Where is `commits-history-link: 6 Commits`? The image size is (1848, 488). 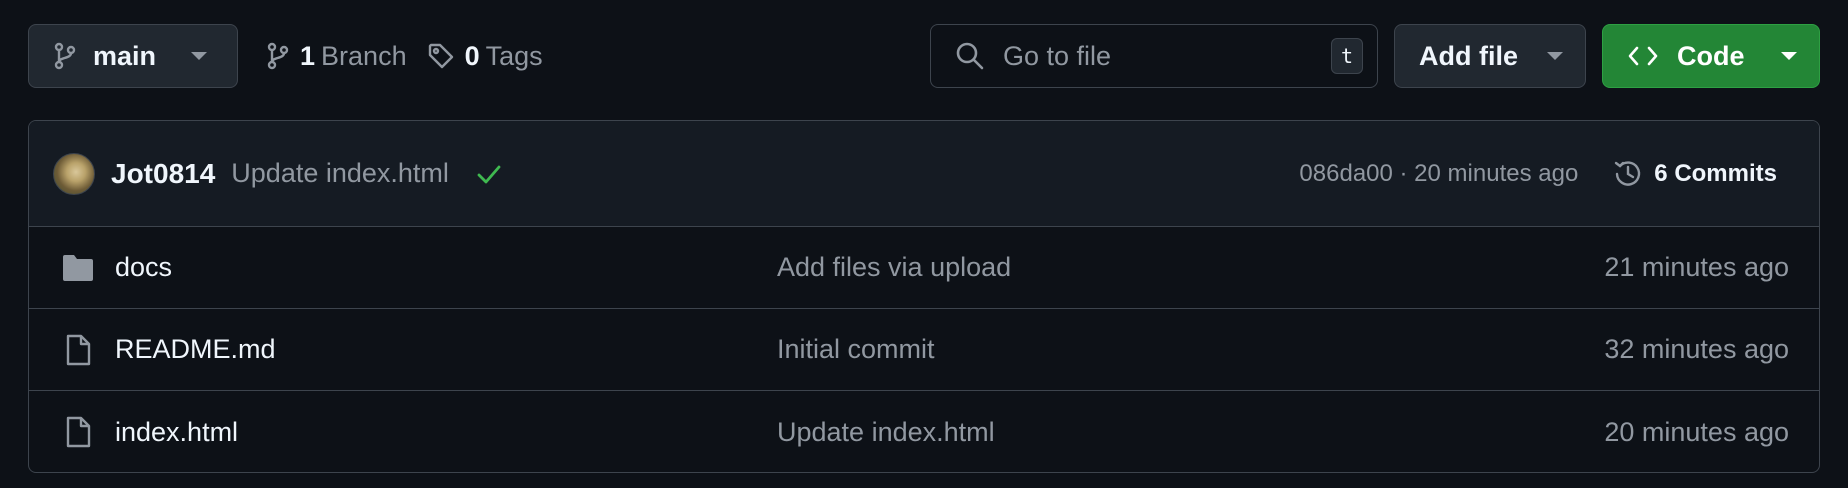
commits-history-link: 6 Commits is located at coordinates (1694, 174).